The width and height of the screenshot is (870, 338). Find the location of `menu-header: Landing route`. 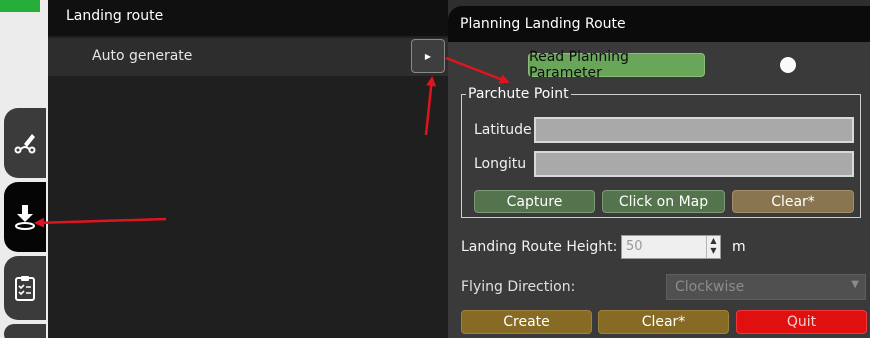

menu-header: Landing route is located at coordinates (248, 18).